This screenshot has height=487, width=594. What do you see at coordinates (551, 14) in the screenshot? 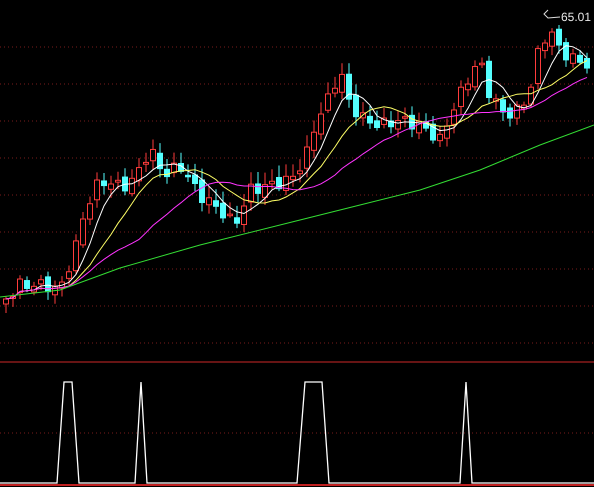
I see `leader-line` at bounding box center [551, 14].